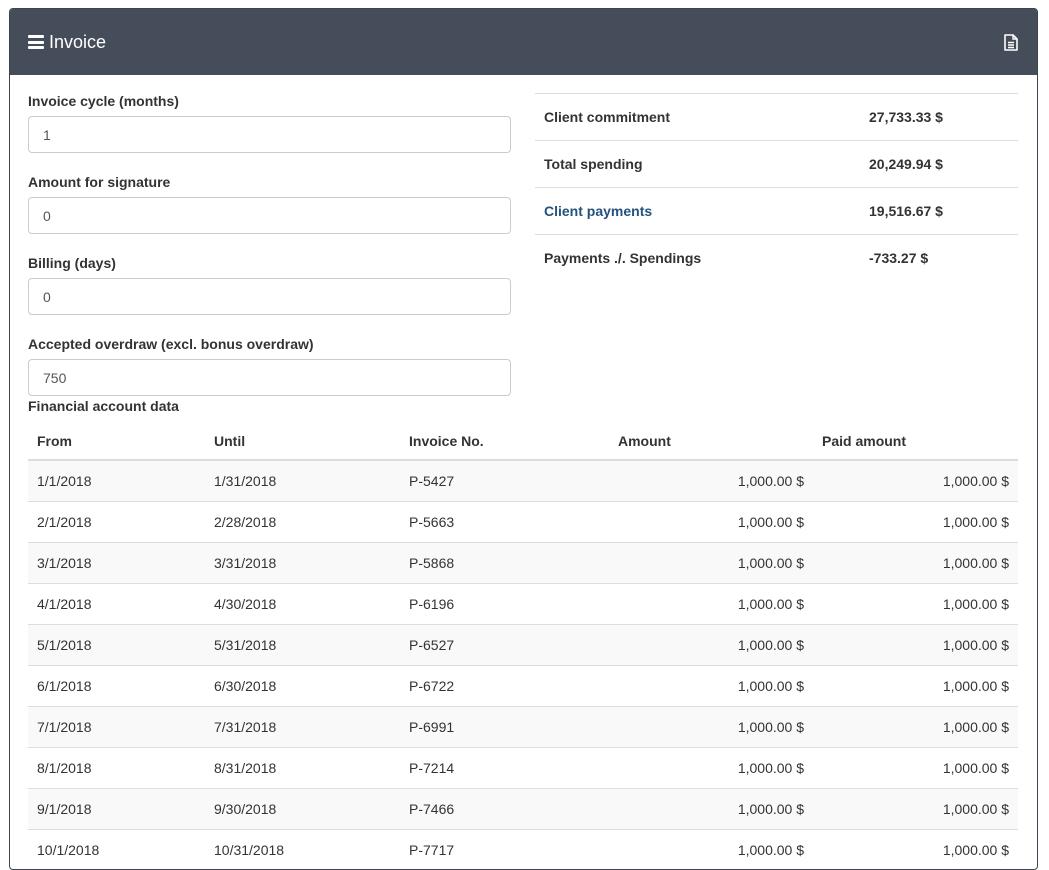 The width and height of the screenshot is (1049, 870). Describe the element at coordinates (116, 727) in the screenshot. I see `cell-from: 7/1/2018` at that location.